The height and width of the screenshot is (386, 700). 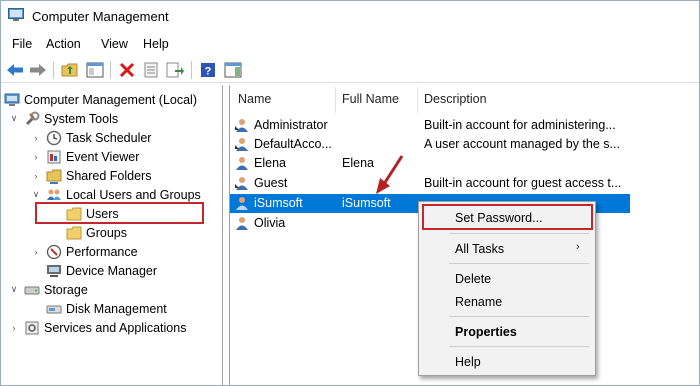 What do you see at coordinates (90, 137) in the screenshot?
I see `tree-item-task-scheduler: › Task Scheduler` at bounding box center [90, 137].